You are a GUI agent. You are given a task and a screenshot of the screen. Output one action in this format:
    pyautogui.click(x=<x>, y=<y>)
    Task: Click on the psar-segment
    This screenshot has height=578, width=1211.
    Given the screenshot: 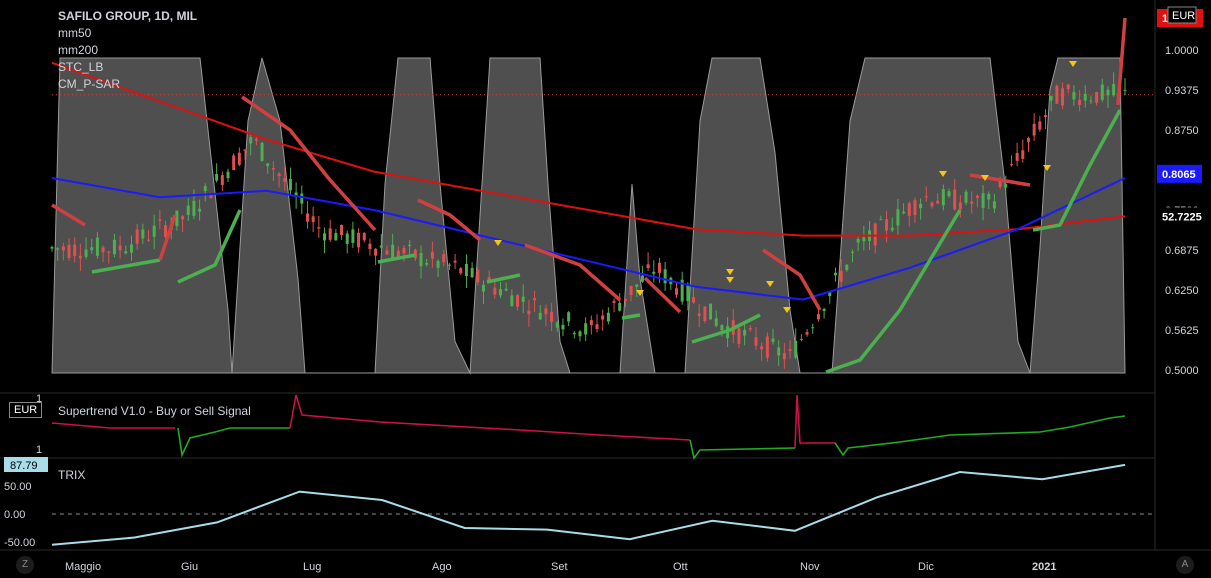 What is the action you would take?
    pyautogui.click(x=662, y=295)
    